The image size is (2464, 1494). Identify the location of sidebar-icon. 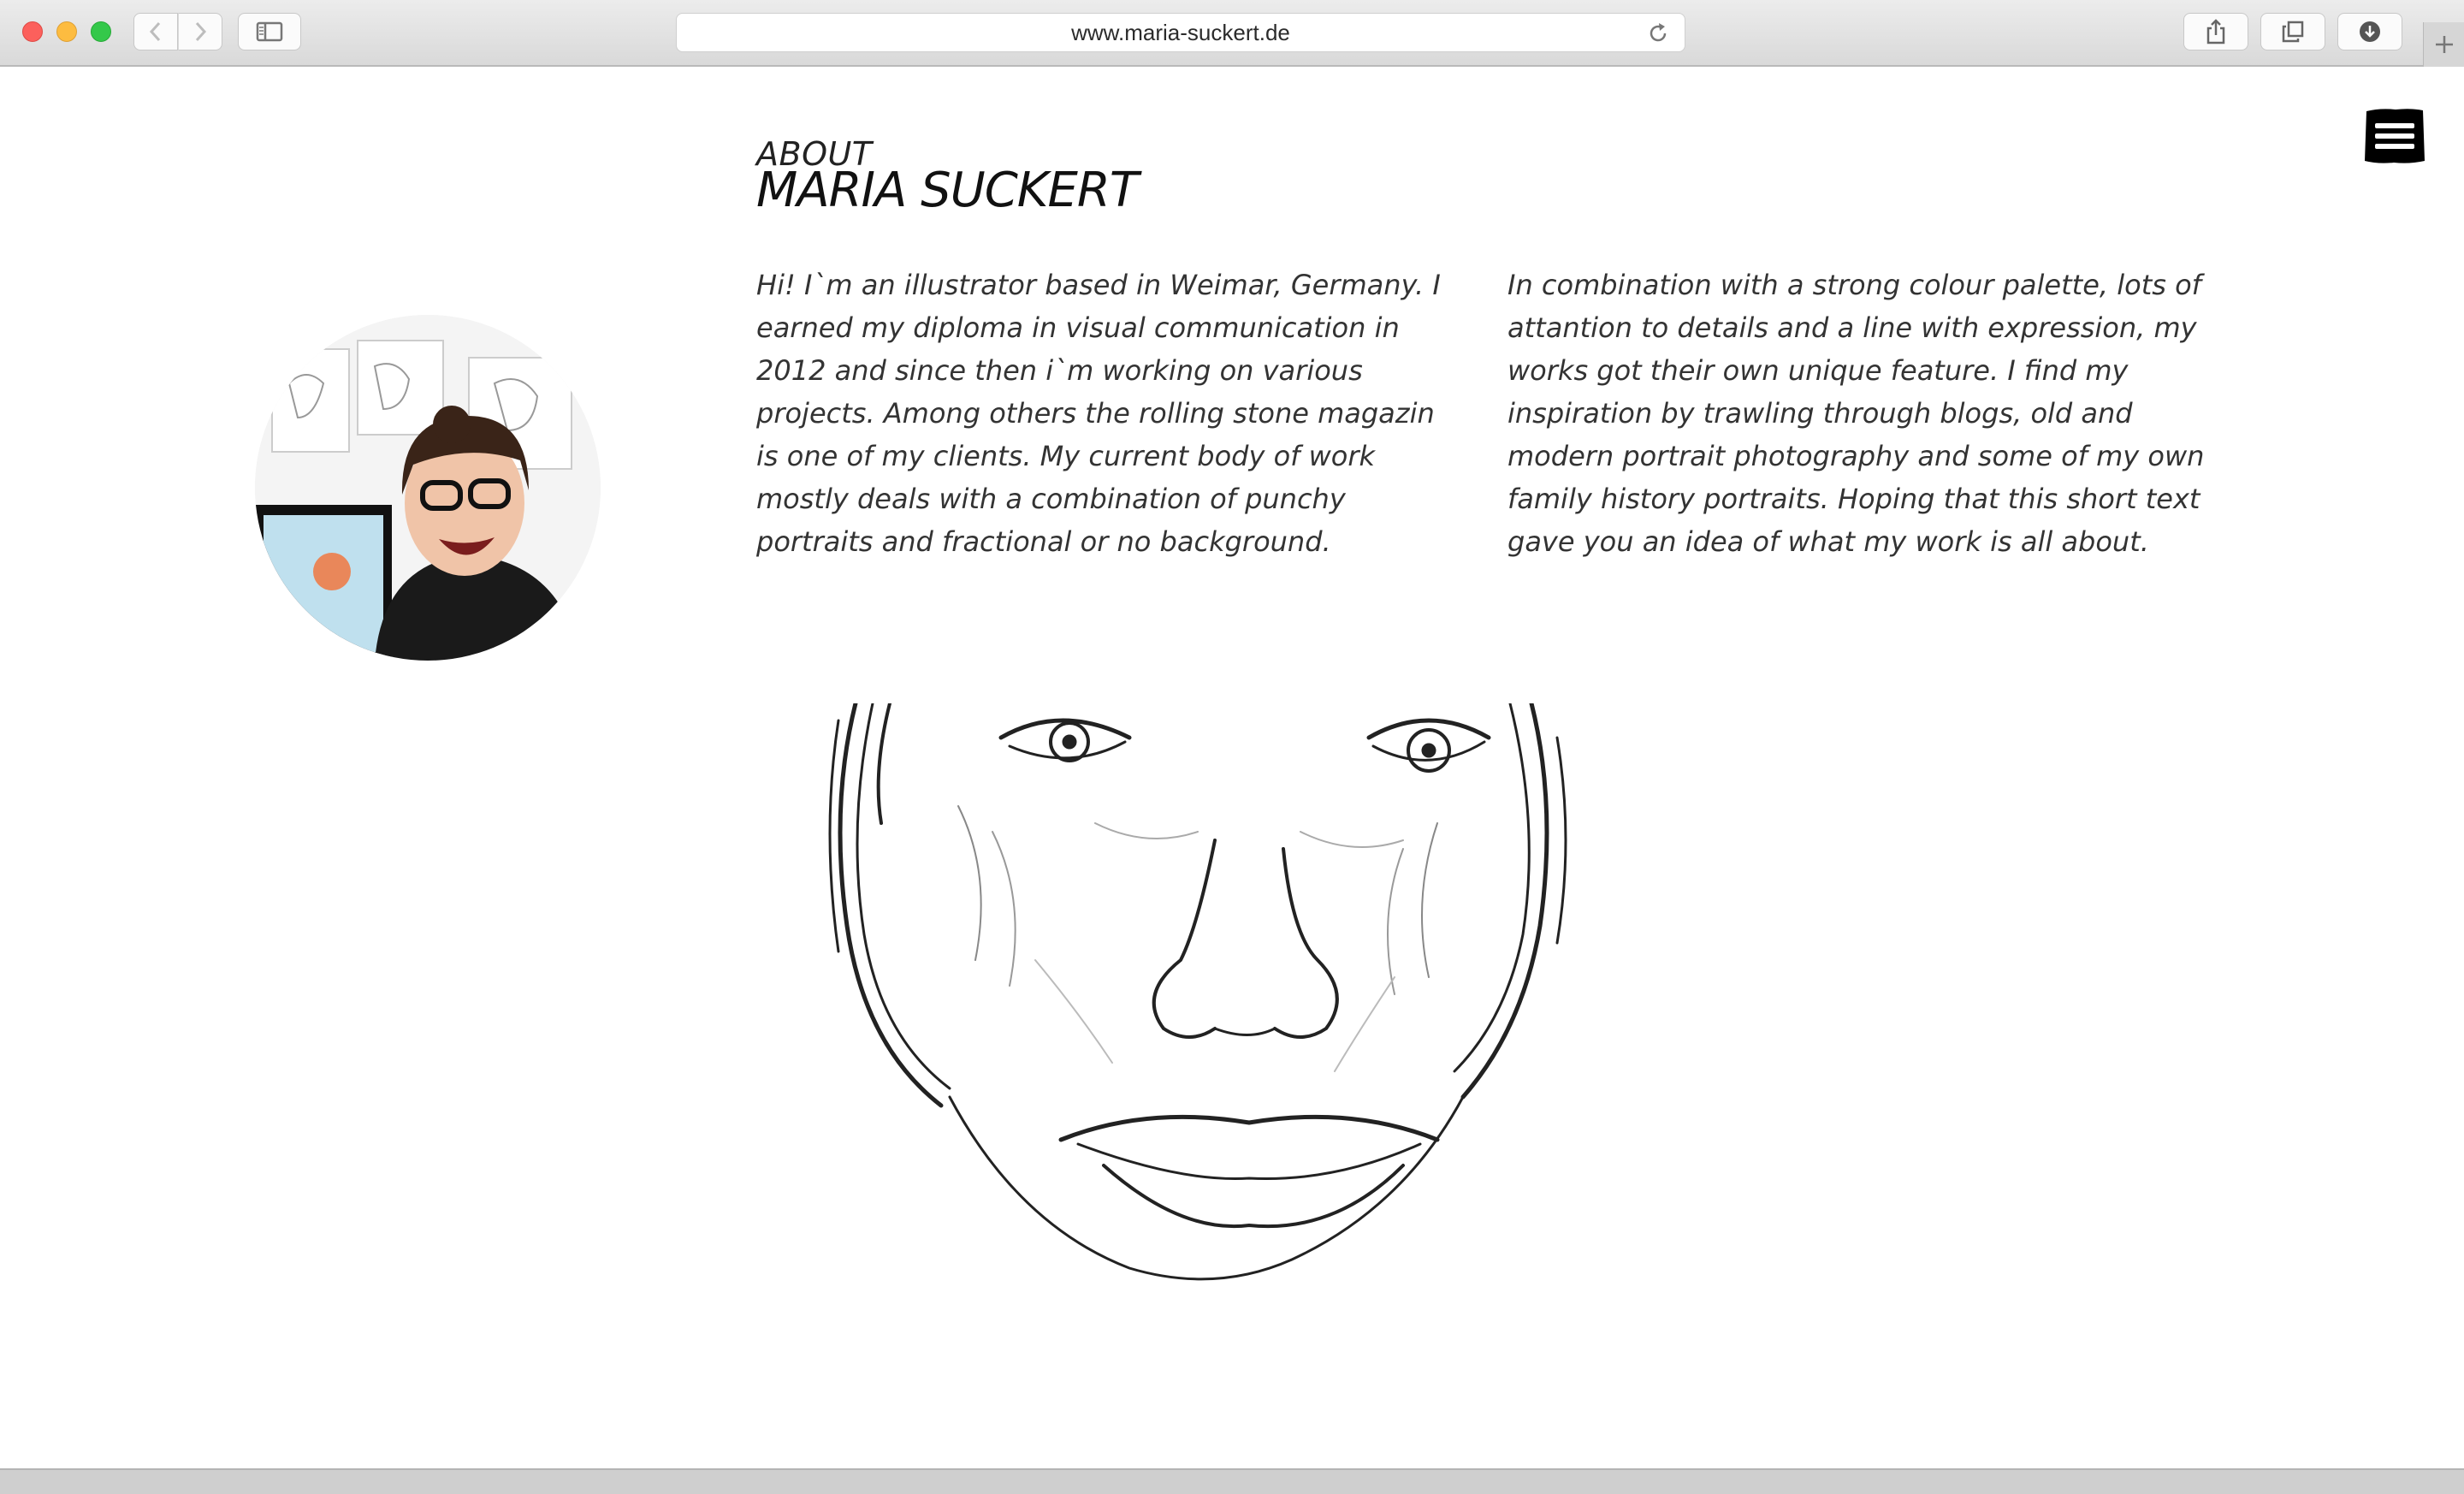
(269, 31).